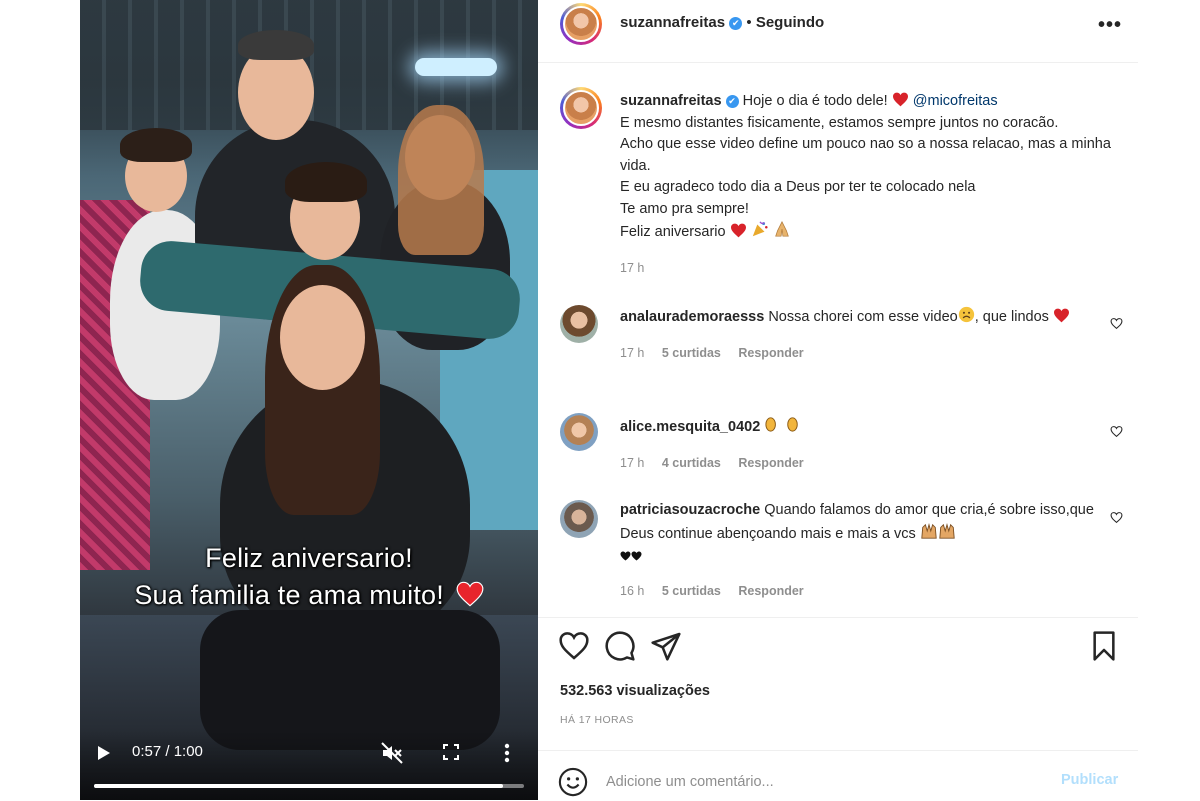 The width and height of the screenshot is (1200, 801). I want to click on caption-line6: Feliz aniversario, so click(673, 232).